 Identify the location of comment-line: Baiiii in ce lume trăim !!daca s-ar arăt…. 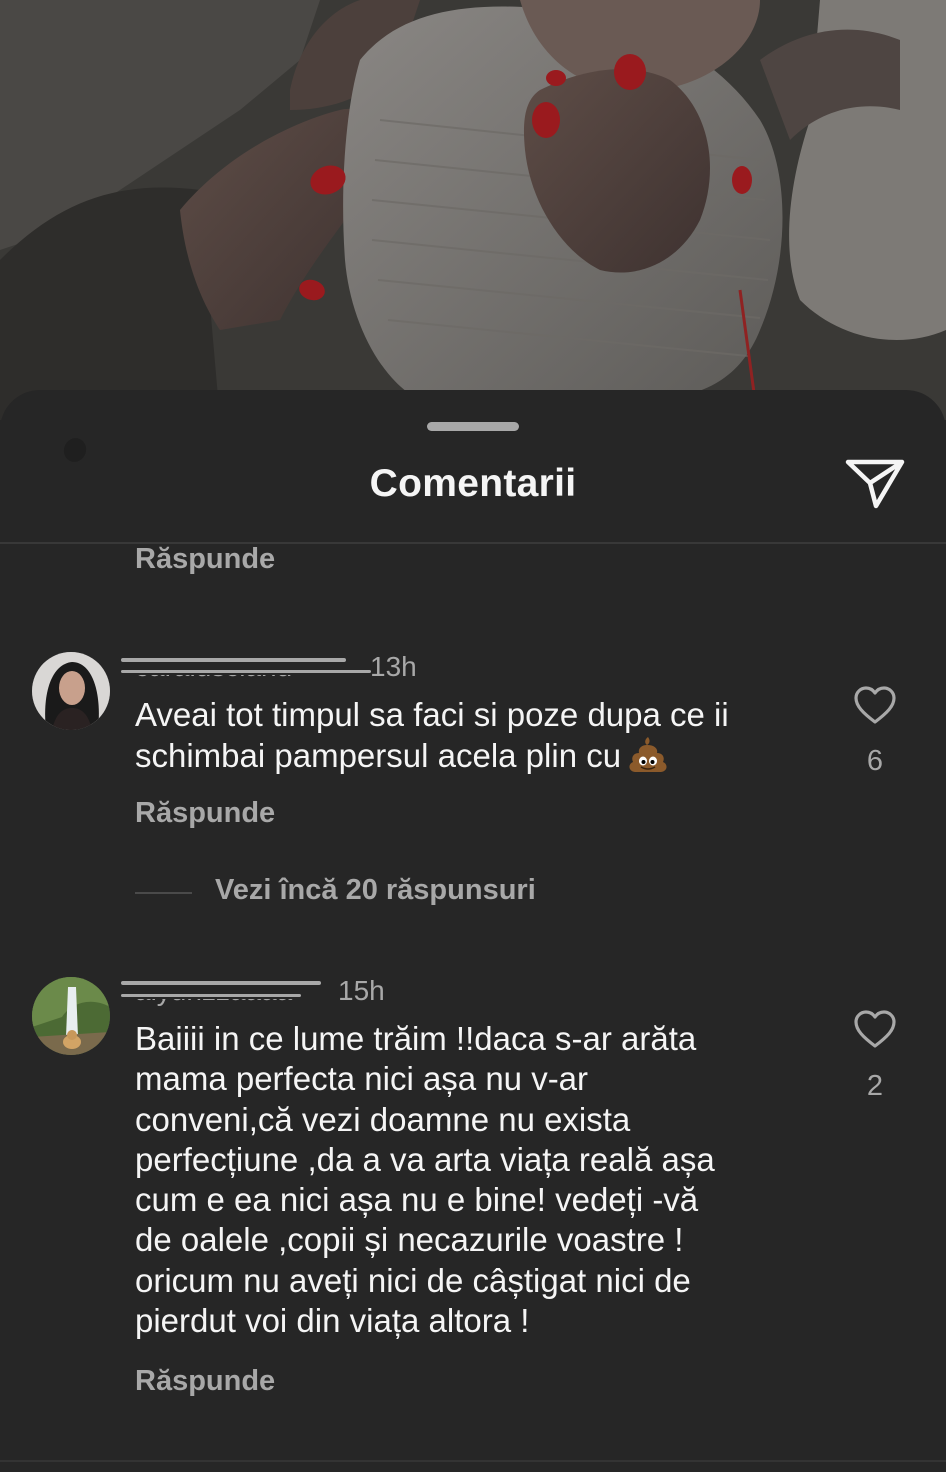
(416, 1038).